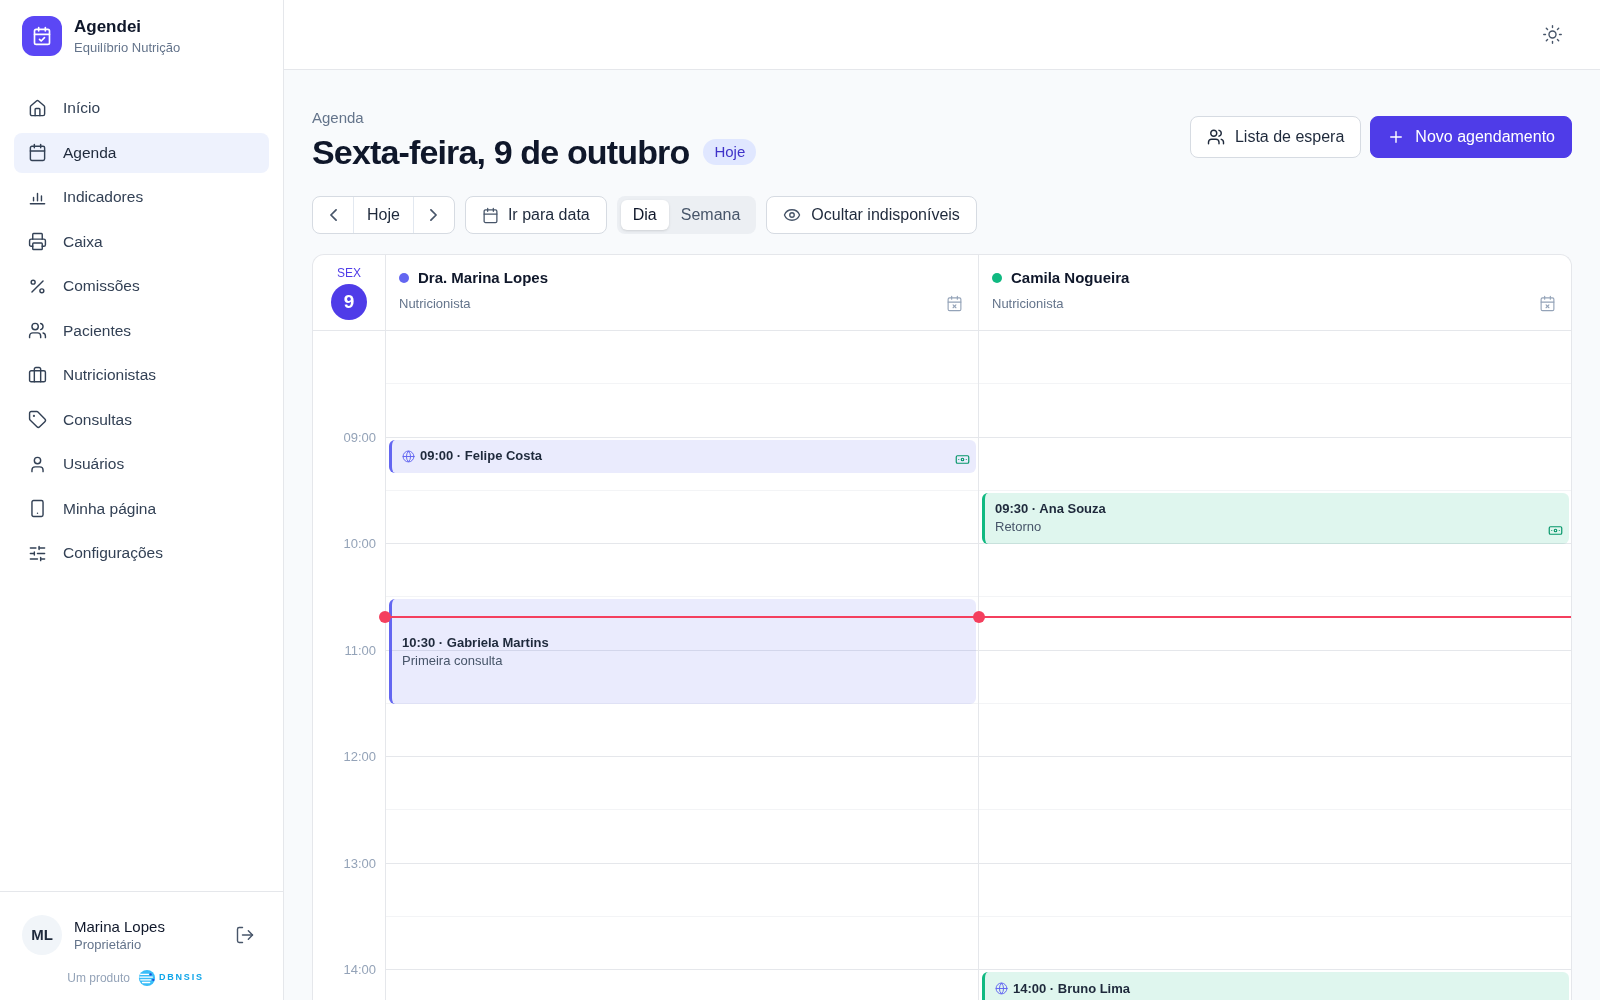 This screenshot has width=1600, height=1000. I want to click on nav-item: Pacientes, so click(141, 330).